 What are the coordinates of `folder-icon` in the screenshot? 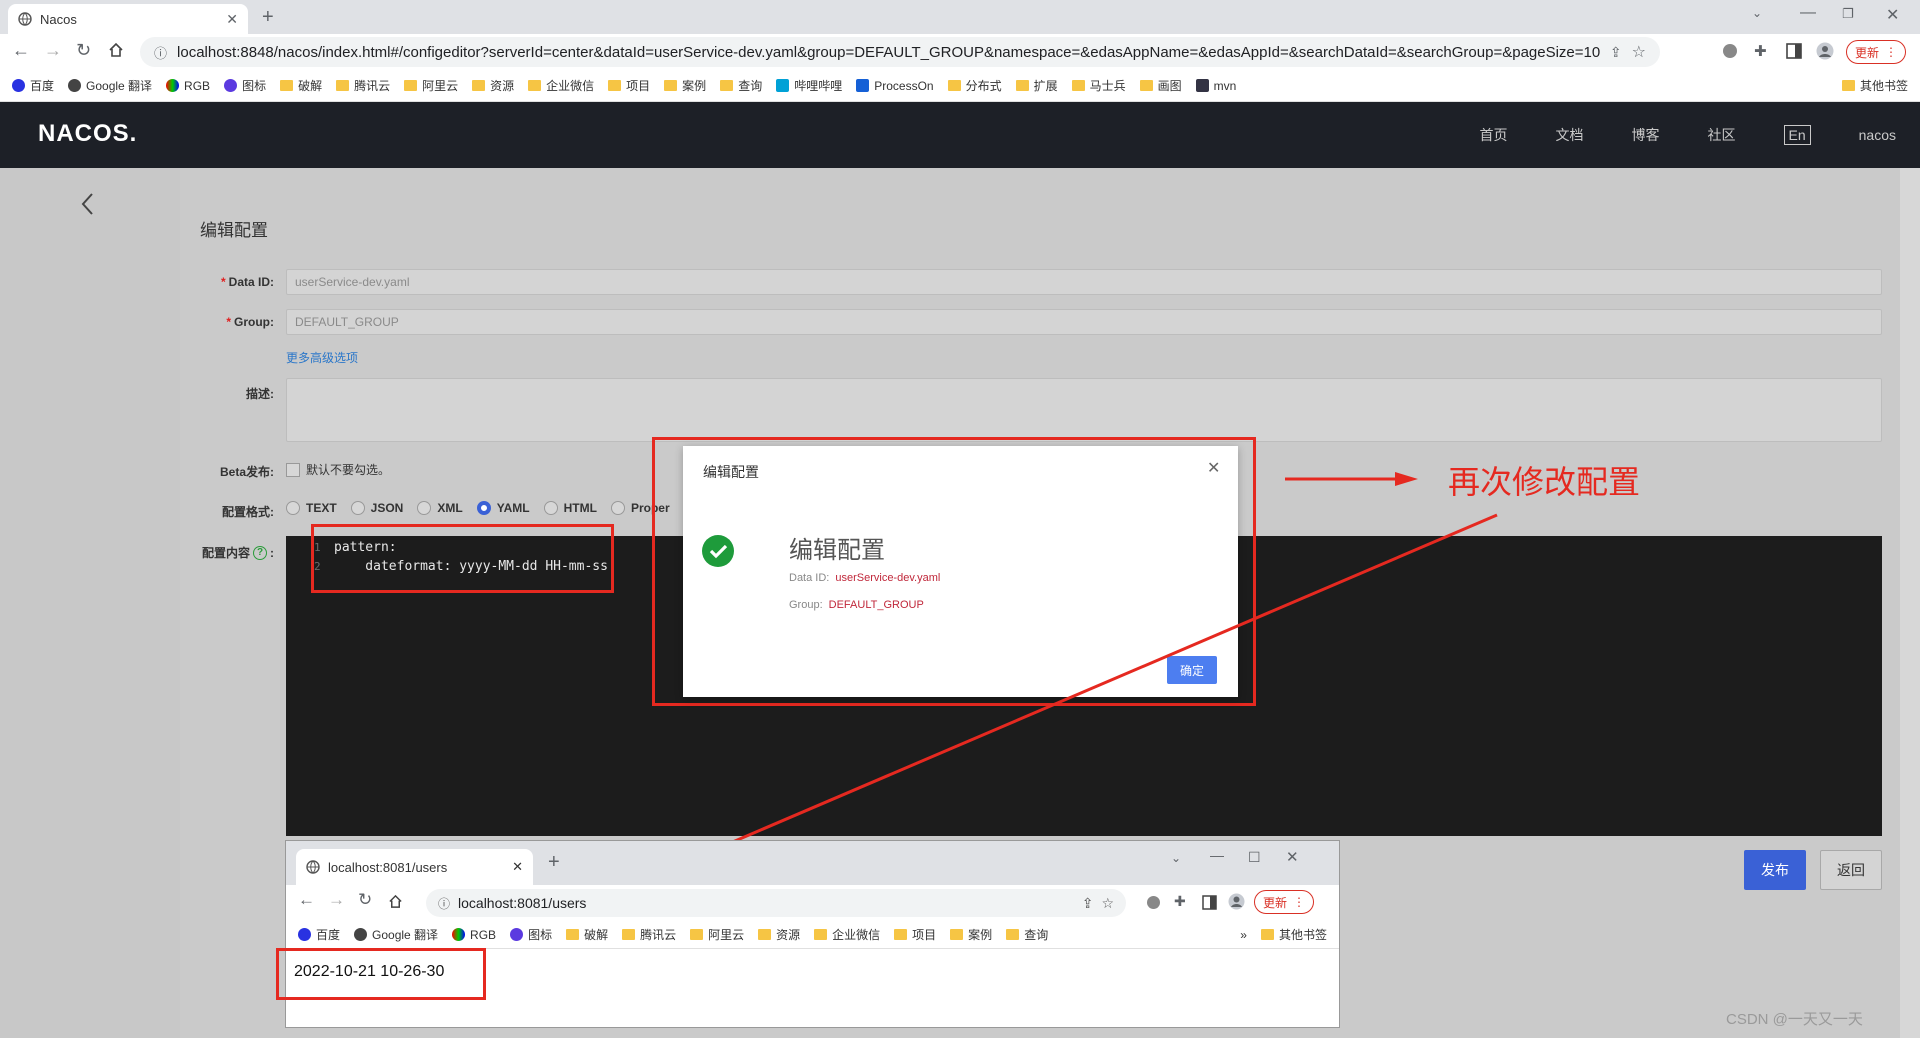 It's located at (1013, 934).